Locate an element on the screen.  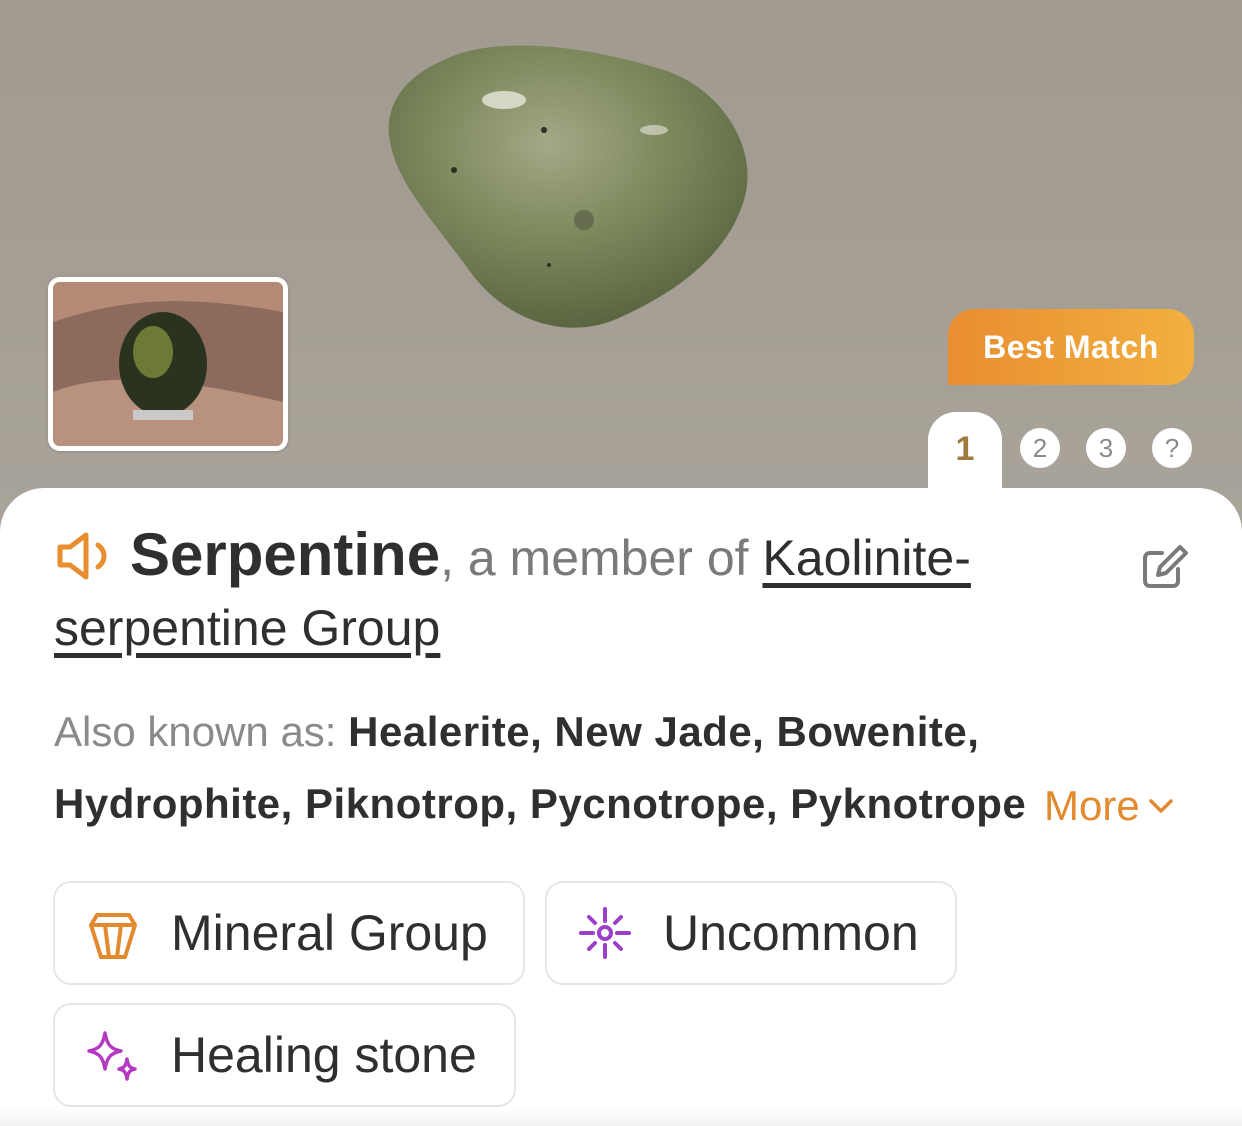
pager-item-2: 2 is located at coordinates (1040, 448).